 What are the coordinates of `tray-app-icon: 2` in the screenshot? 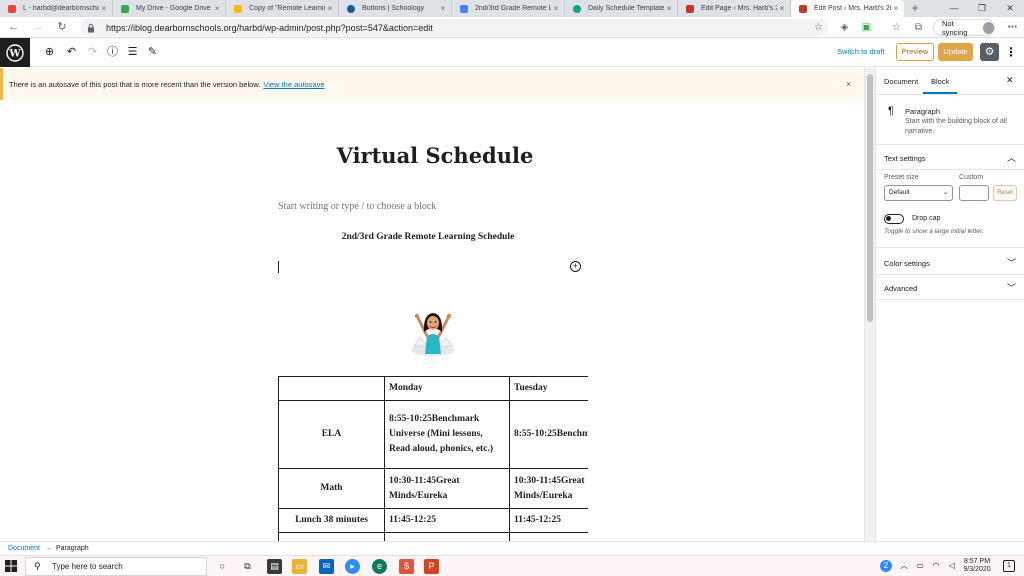 It's located at (886, 566).